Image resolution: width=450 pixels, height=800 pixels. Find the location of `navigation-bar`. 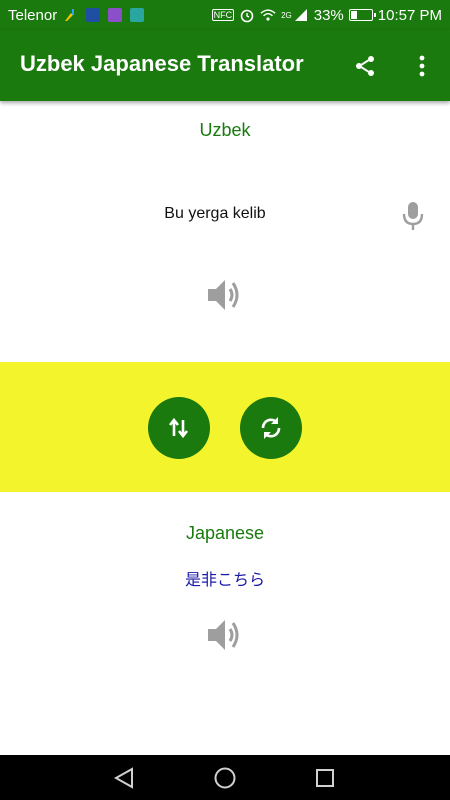

navigation-bar is located at coordinates (225, 777).